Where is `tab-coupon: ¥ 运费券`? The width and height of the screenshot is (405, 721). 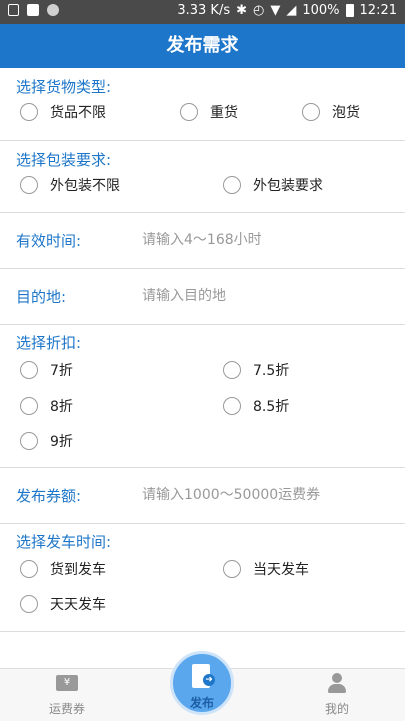 tab-coupon: ¥ 运费券 is located at coordinates (67, 695).